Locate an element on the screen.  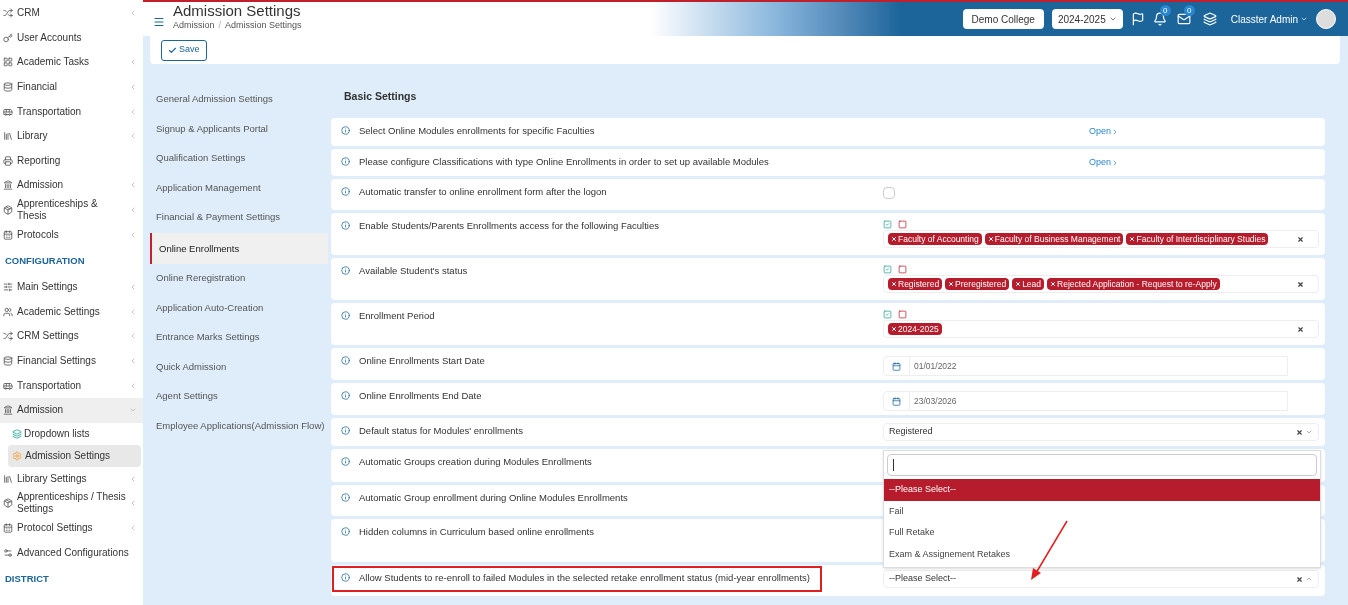
school-button: Demo College is located at coordinates (1003, 19).